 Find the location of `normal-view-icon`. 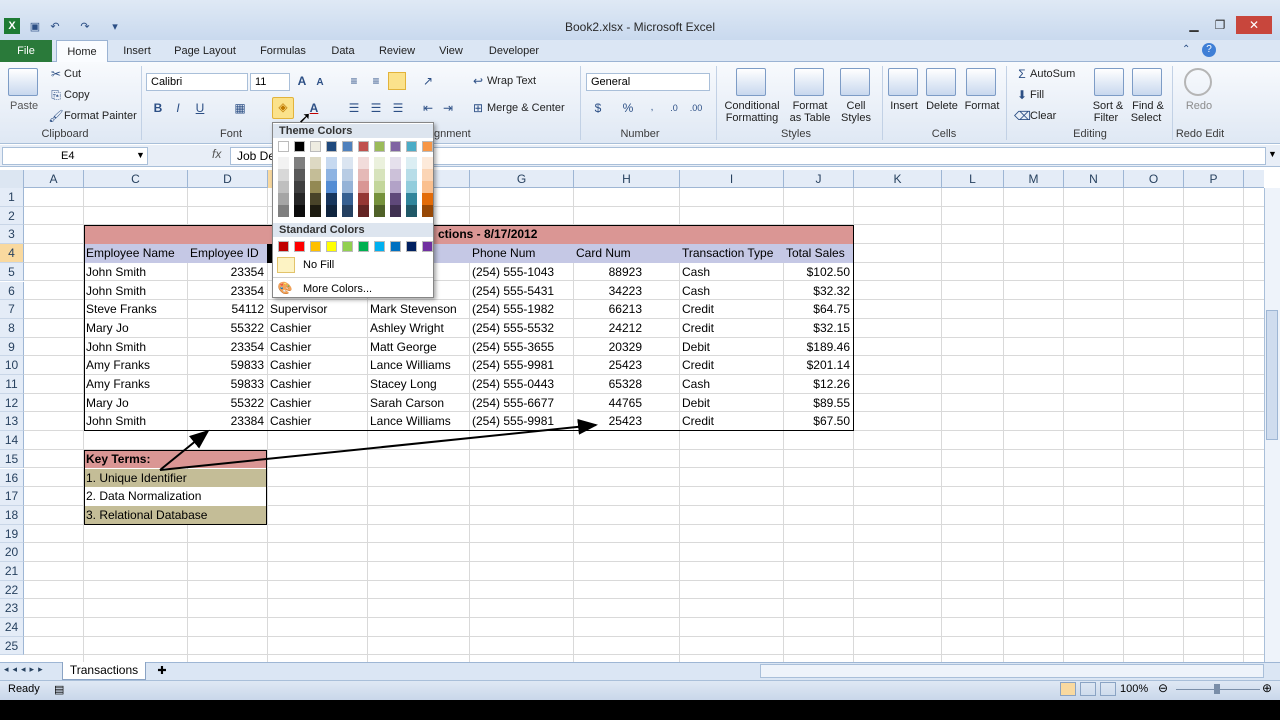

normal-view-icon is located at coordinates (1068, 689).